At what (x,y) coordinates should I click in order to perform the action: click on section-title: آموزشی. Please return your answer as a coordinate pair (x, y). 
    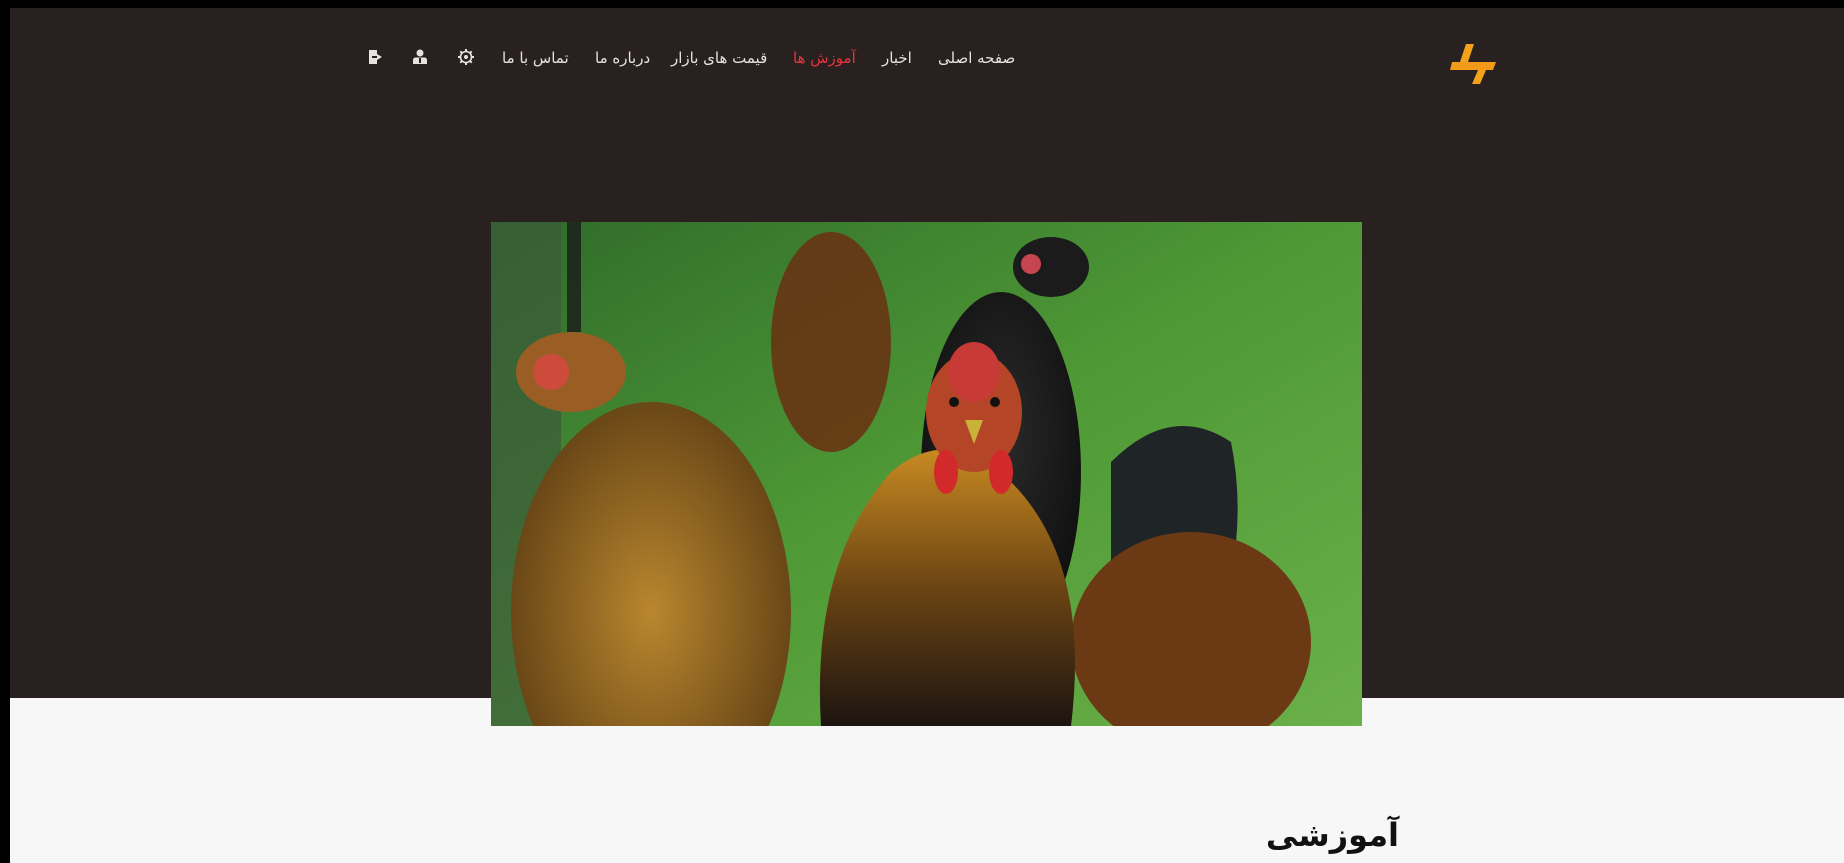
    Looking at the image, I should click on (1332, 835).